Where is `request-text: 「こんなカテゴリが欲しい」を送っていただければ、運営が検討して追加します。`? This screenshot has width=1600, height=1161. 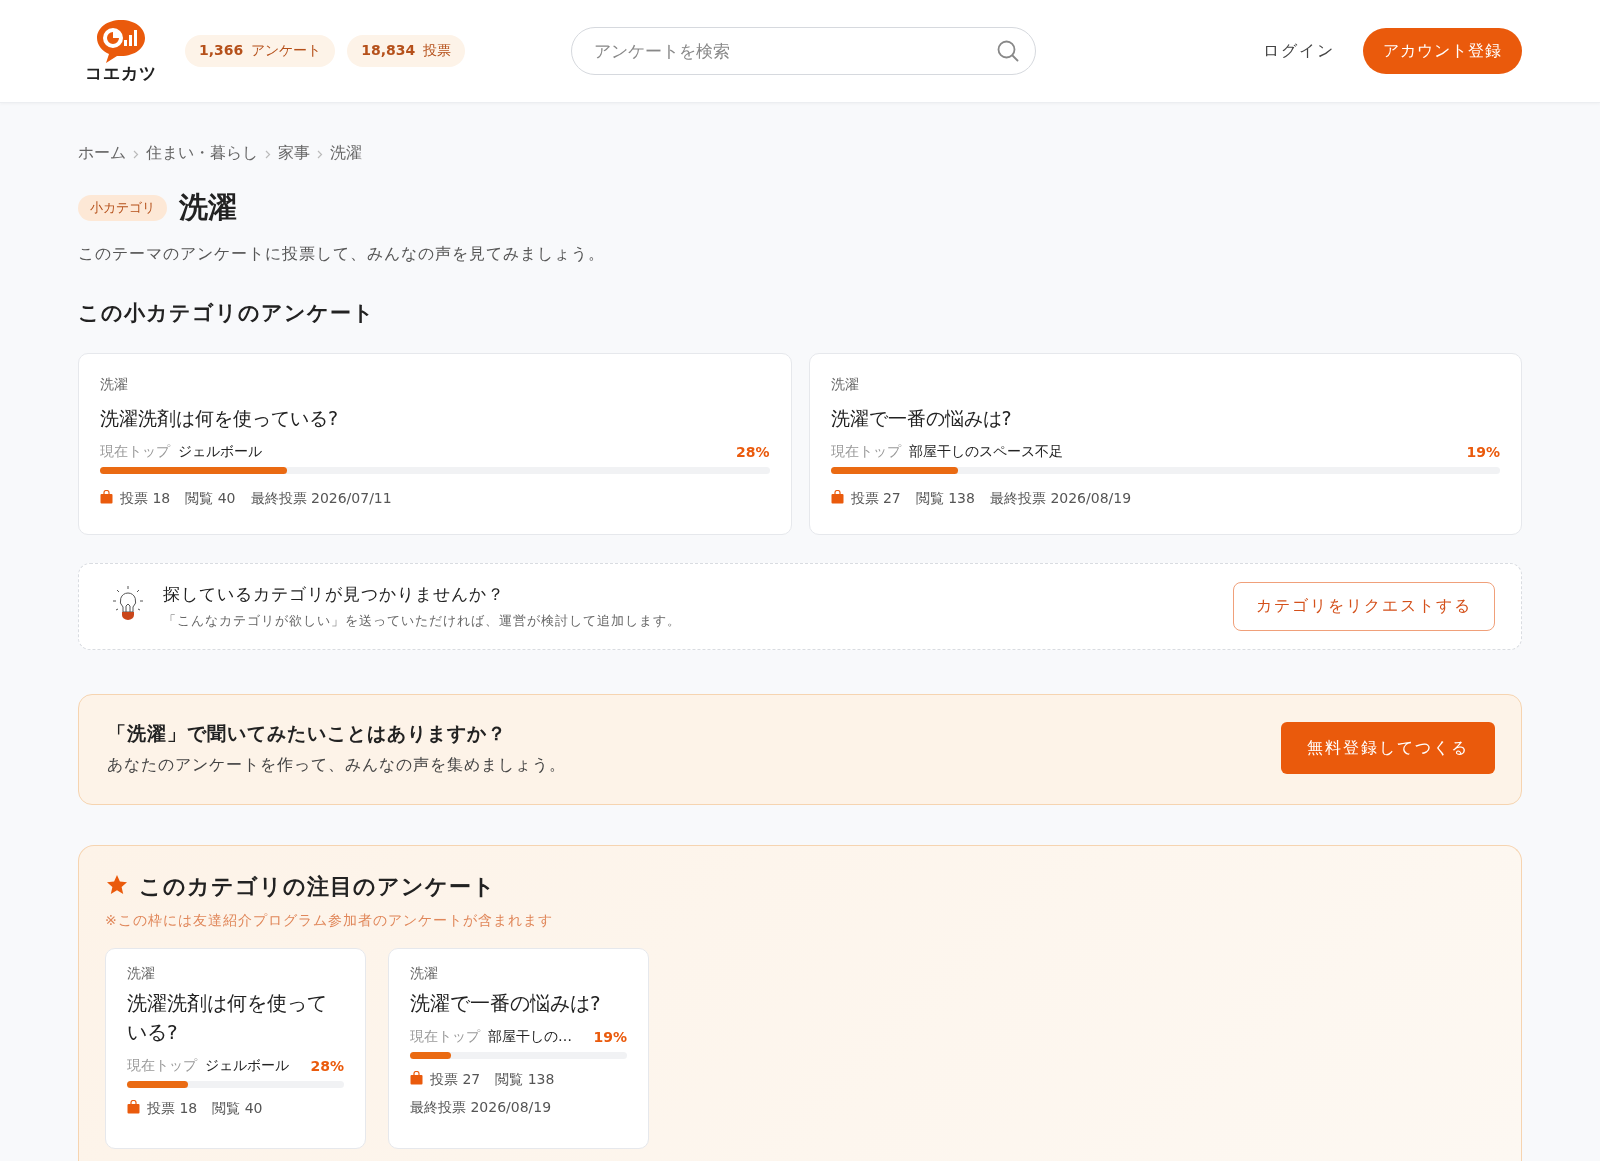
request-text: 「こんなカテゴリが欲しい」を送っていただければ、運営が検討して追加します。 is located at coordinates (422, 620).